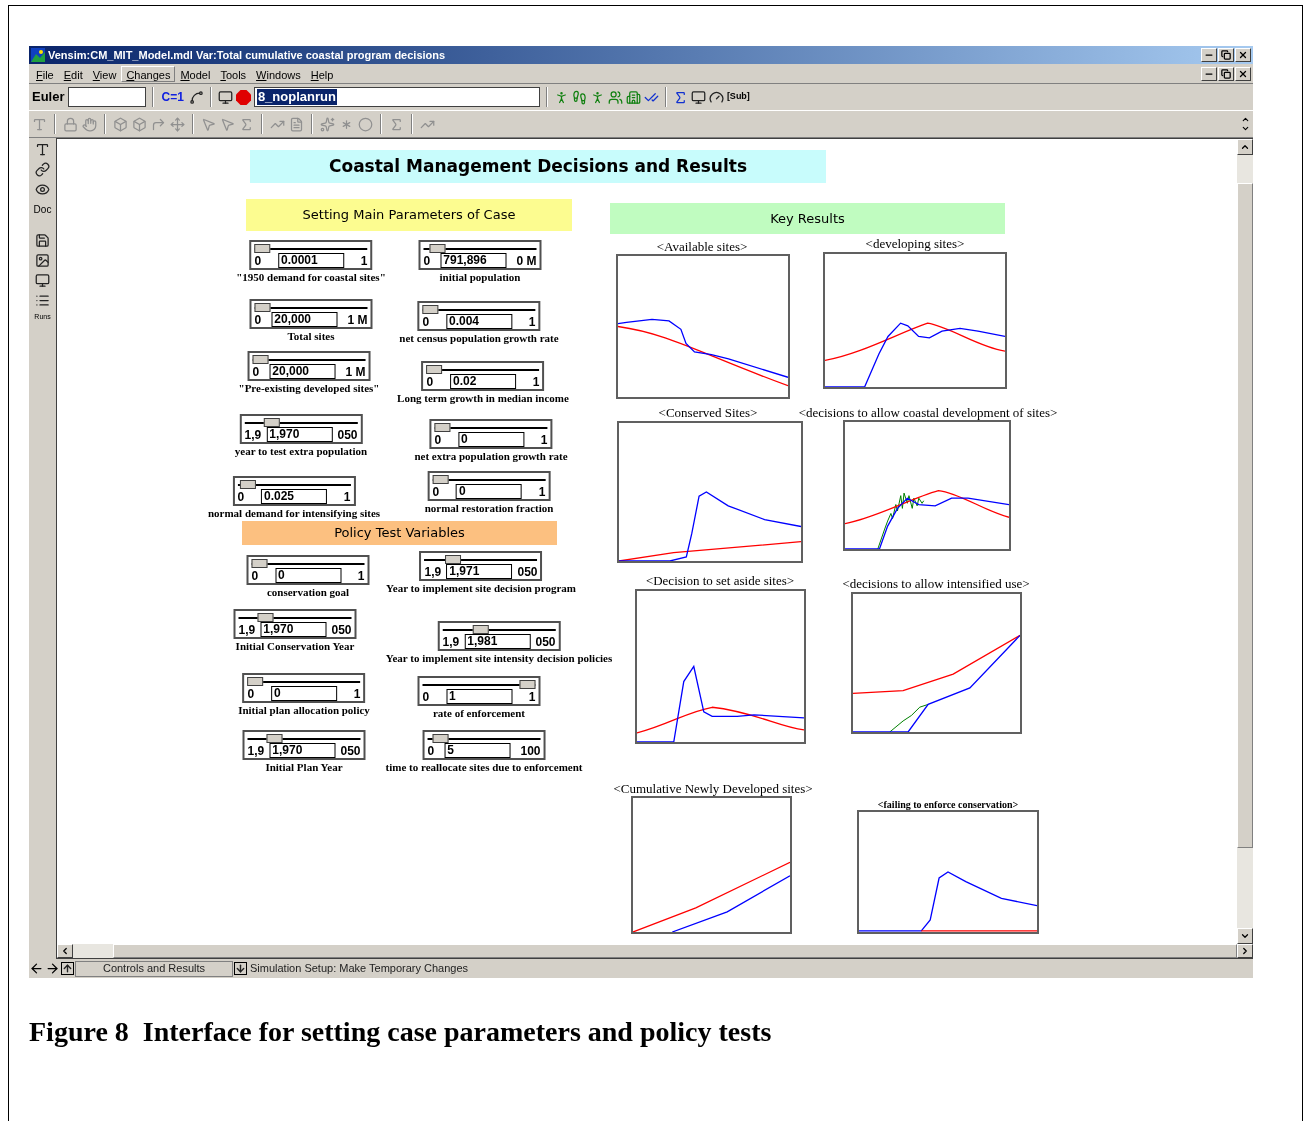  Describe the element at coordinates (396, 97) in the screenshot. I see `run-name-field: 8_noplanrun` at that location.